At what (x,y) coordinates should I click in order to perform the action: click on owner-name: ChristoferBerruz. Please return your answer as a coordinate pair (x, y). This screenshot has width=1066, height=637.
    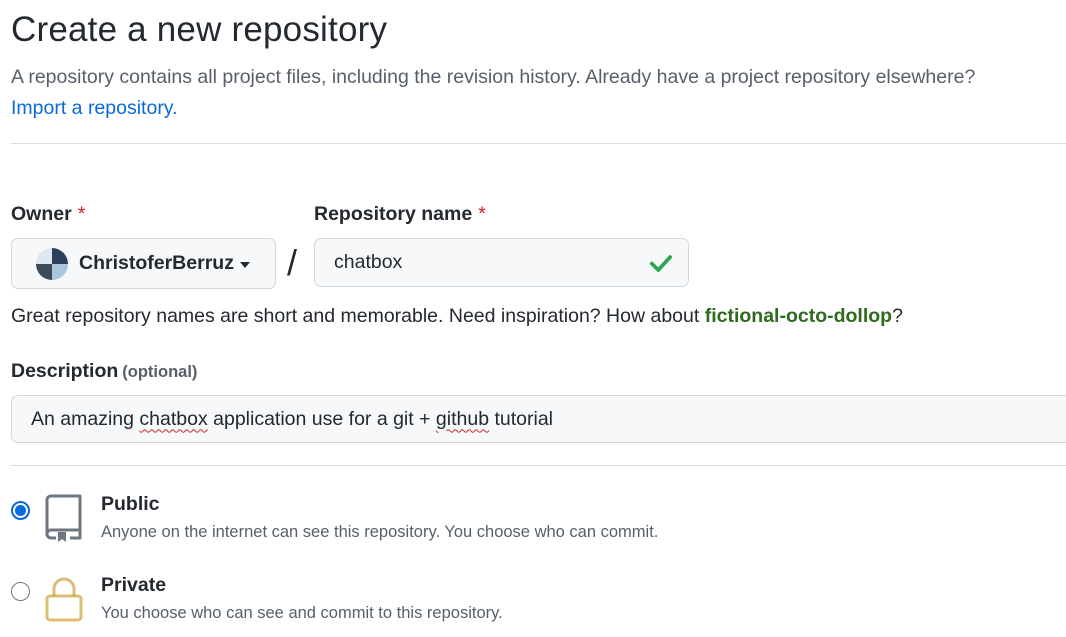
    Looking at the image, I should click on (156, 263).